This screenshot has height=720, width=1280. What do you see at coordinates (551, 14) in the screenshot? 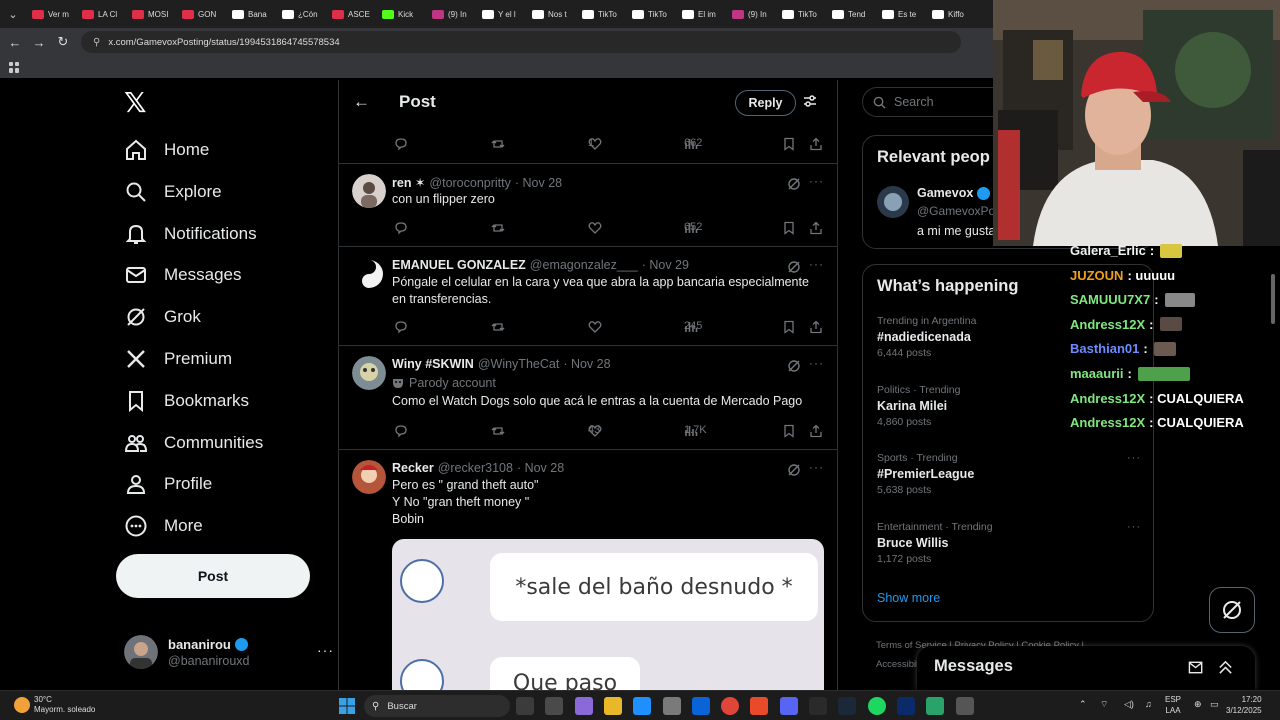
I see `browser-tab: Nos t` at bounding box center [551, 14].